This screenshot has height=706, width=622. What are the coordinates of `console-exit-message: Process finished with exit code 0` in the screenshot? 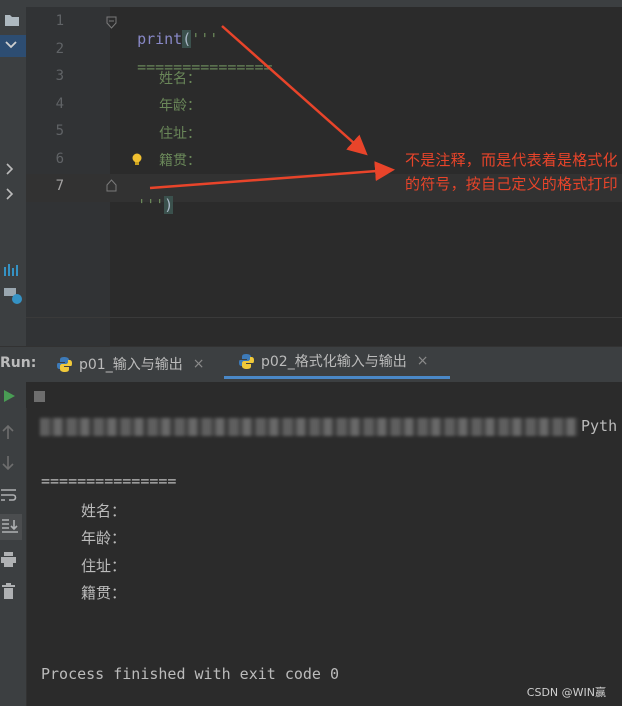 It's located at (190, 674).